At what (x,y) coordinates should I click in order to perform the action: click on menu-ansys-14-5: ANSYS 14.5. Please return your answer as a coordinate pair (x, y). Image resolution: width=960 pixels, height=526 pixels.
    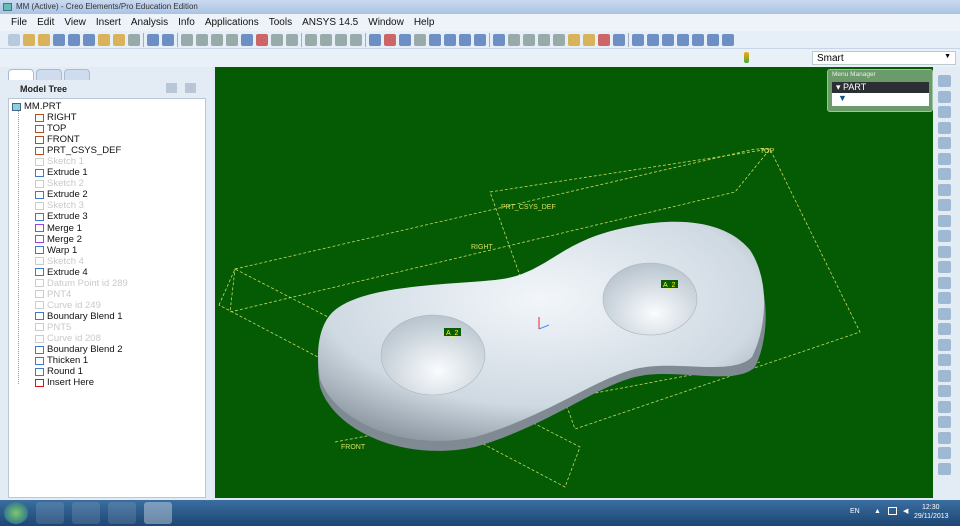
    Looking at the image, I should click on (330, 22).